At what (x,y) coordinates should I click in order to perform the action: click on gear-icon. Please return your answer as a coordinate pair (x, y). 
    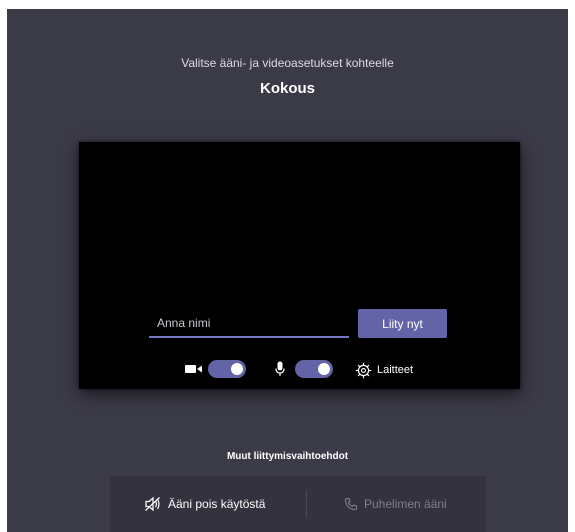
    Looking at the image, I should click on (363, 370).